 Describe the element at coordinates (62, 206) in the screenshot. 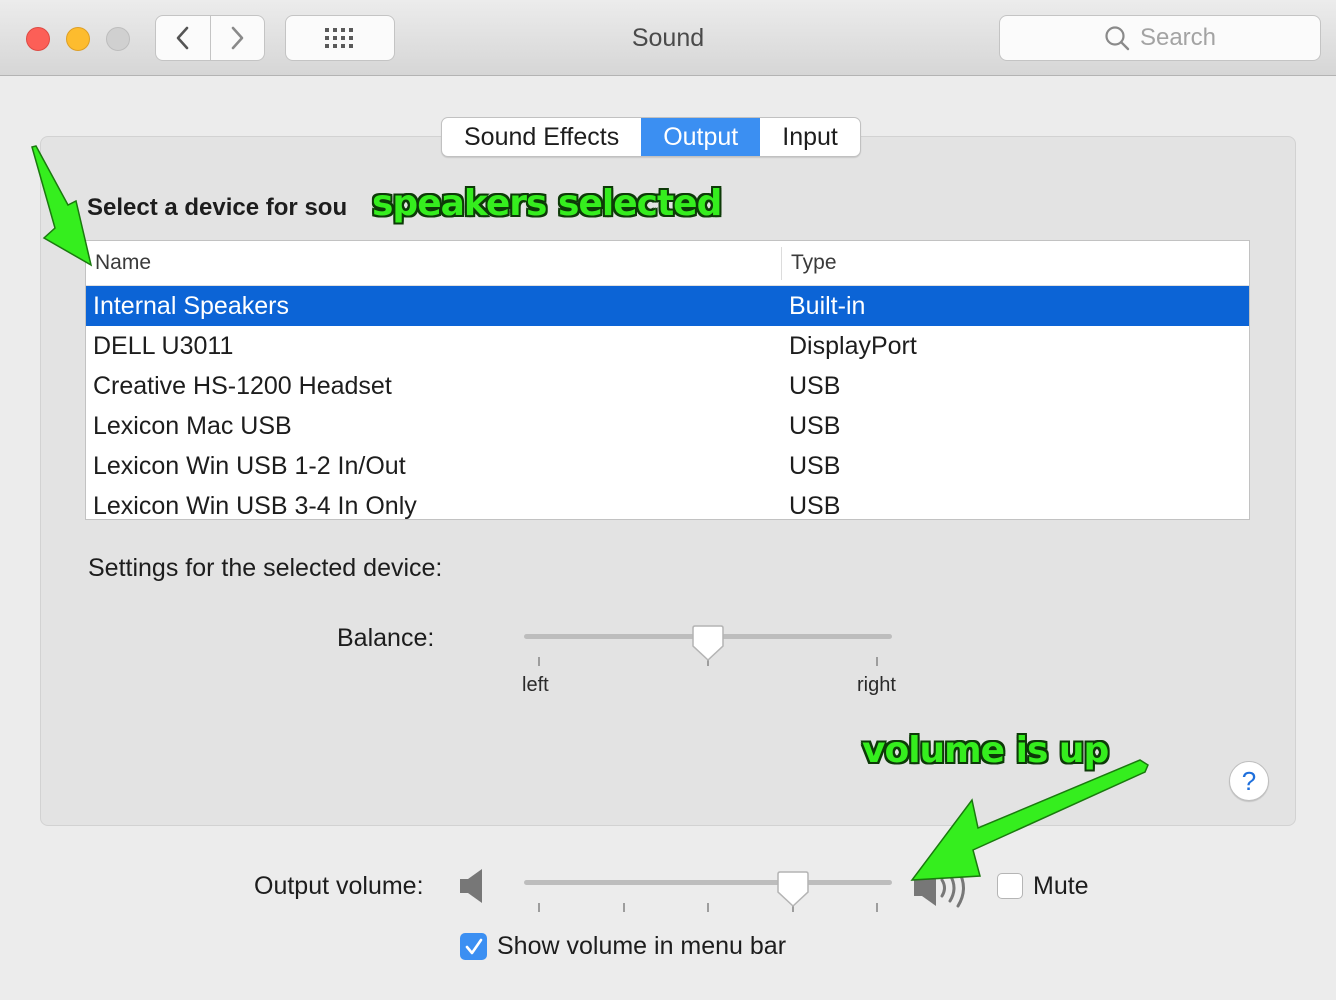

I see `arrow-to-speakers-icon` at that location.